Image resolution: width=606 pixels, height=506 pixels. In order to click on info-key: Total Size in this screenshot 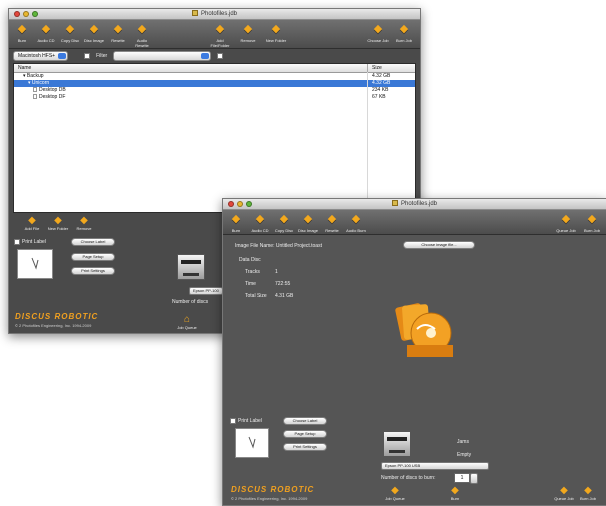, I will do `click(256, 296)`.